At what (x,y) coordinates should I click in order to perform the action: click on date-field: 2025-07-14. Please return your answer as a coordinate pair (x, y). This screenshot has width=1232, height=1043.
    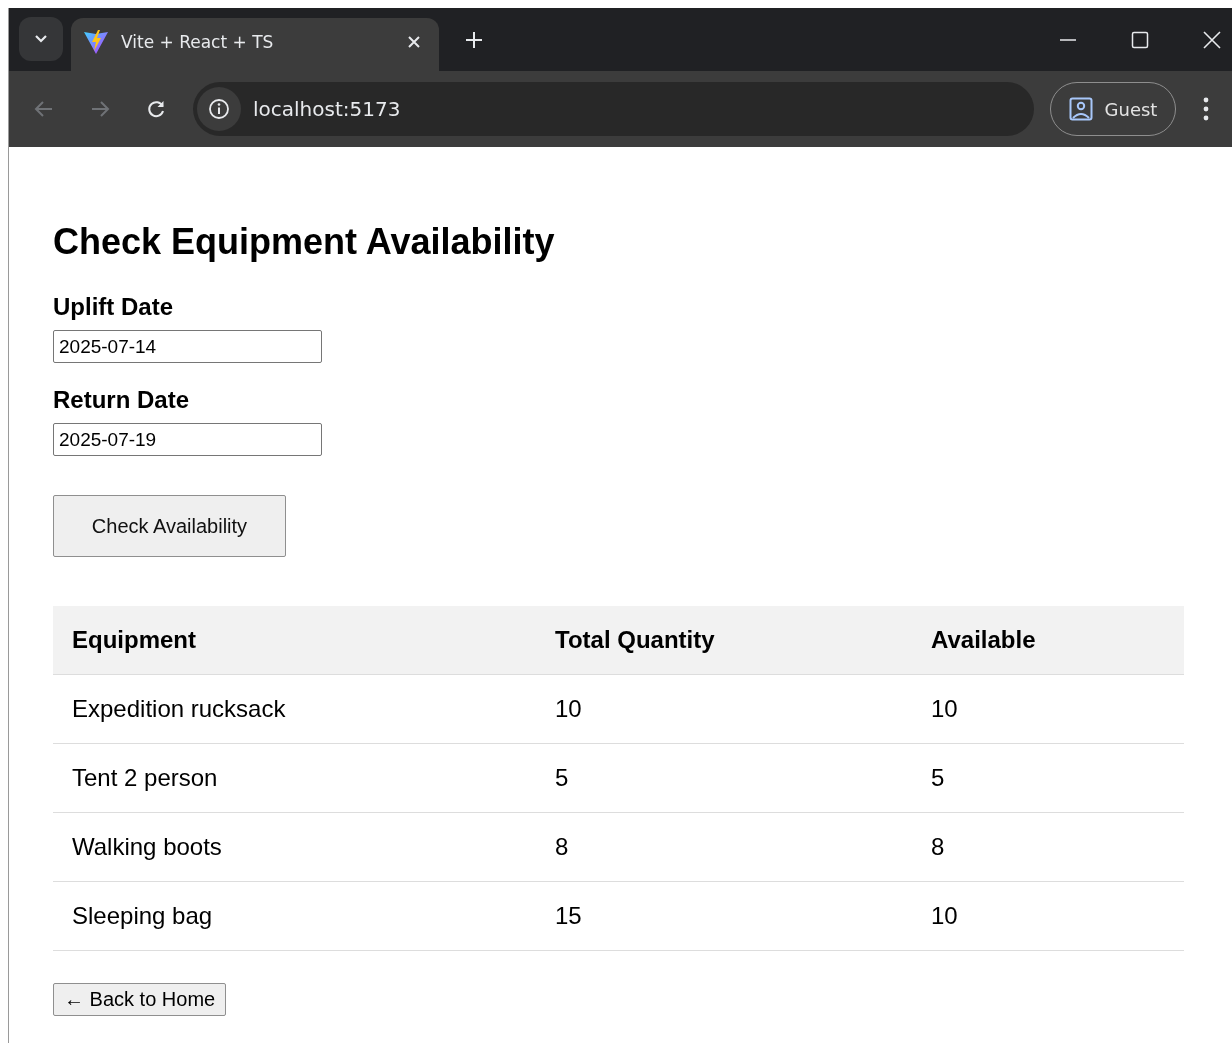
    Looking at the image, I should click on (187, 346).